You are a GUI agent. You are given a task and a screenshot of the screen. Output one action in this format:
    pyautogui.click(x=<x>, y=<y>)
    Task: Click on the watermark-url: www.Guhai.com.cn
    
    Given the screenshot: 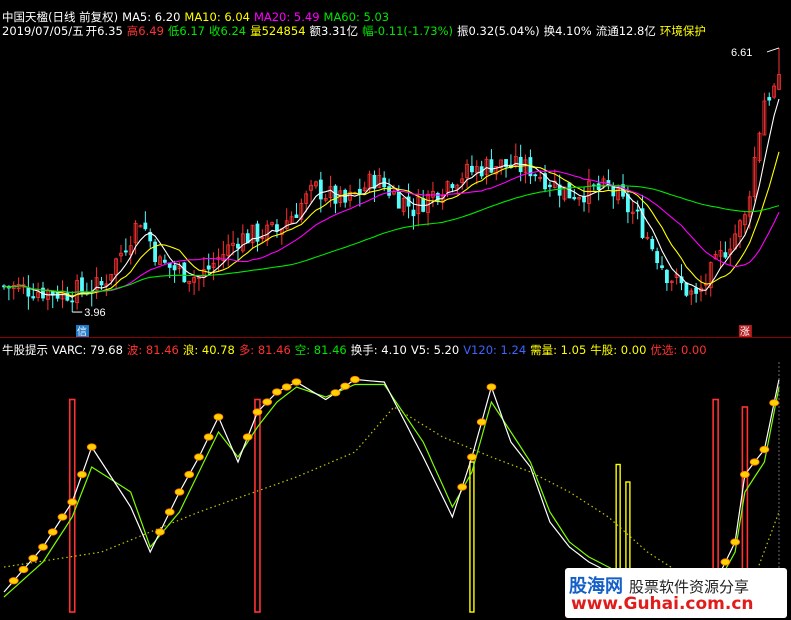 What is the action you would take?
    pyautogui.click(x=662, y=604)
    